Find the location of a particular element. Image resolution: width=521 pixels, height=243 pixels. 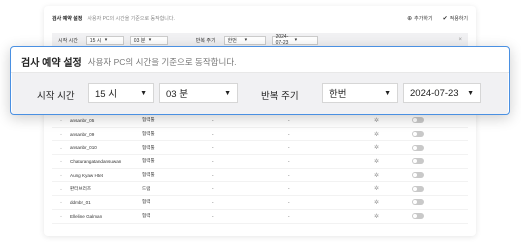

table-row: ⌄ 판터브러즈 드럼 - - ✲ is located at coordinates (260, 189).